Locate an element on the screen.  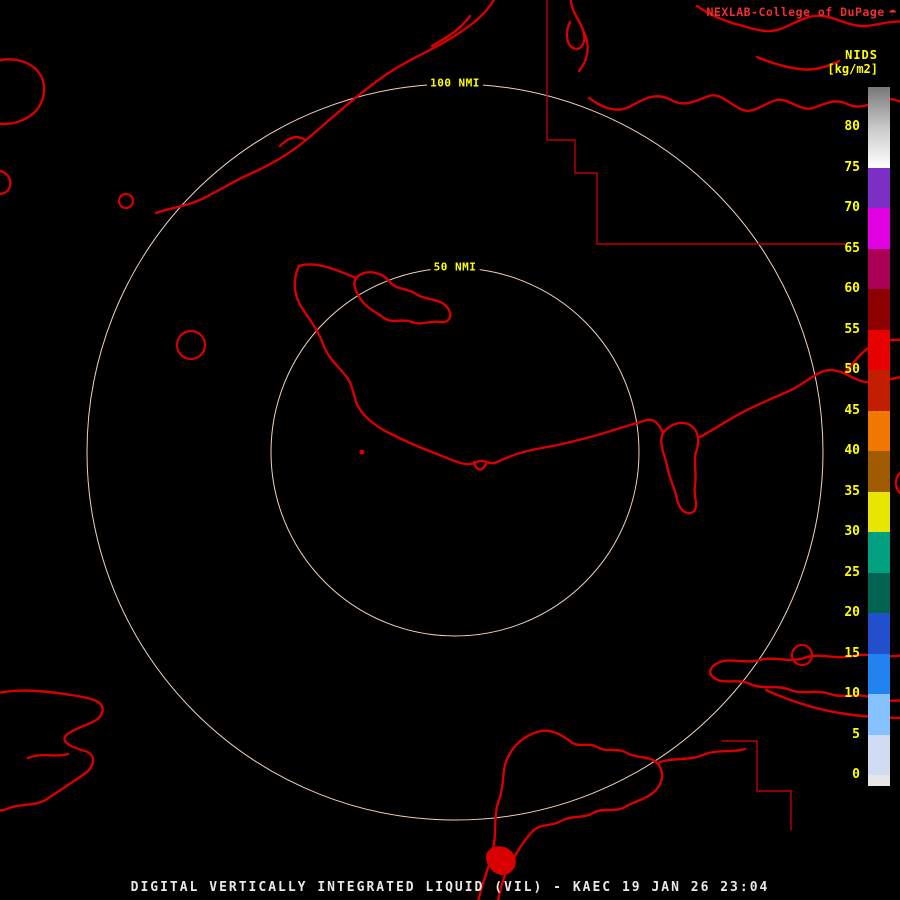
nexlab-logo-icon: ☂ is located at coordinates (892, 12).